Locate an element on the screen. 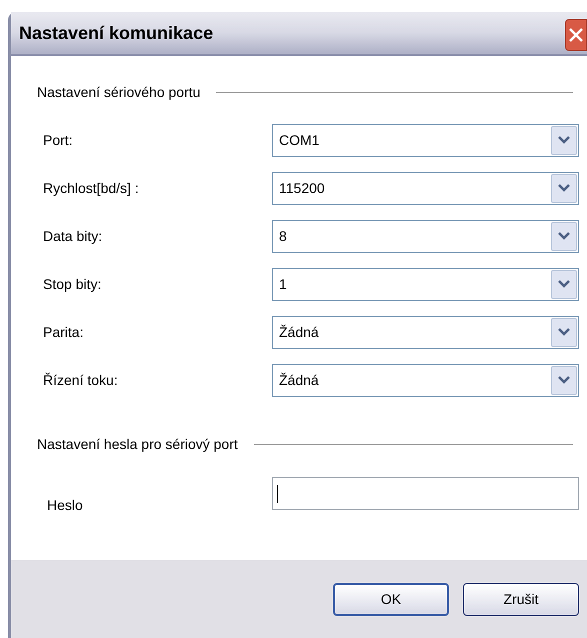  field-label: Data bity: is located at coordinates (73, 236).